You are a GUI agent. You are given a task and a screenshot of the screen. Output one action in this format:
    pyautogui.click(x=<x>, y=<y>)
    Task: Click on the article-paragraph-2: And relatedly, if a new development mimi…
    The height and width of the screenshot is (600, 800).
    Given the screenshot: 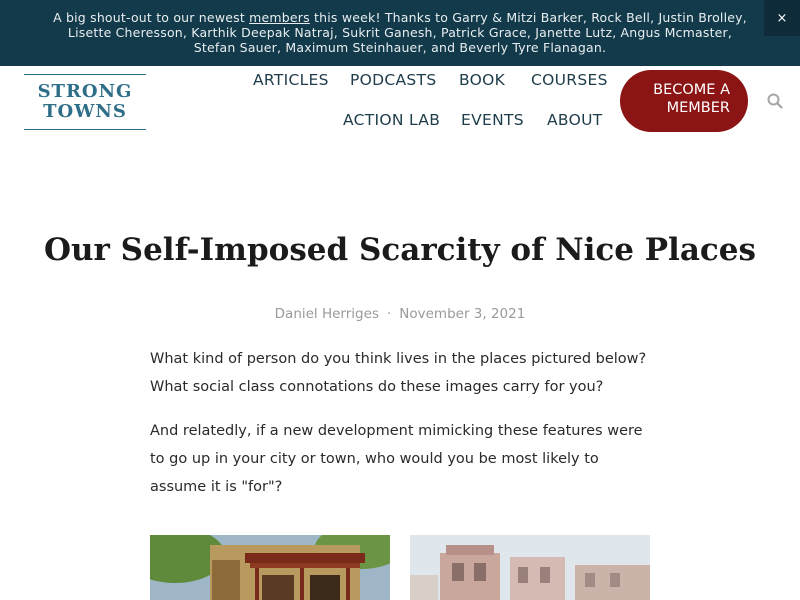 What is the action you would take?
    pyautogui.click(x=396, y=459)
    